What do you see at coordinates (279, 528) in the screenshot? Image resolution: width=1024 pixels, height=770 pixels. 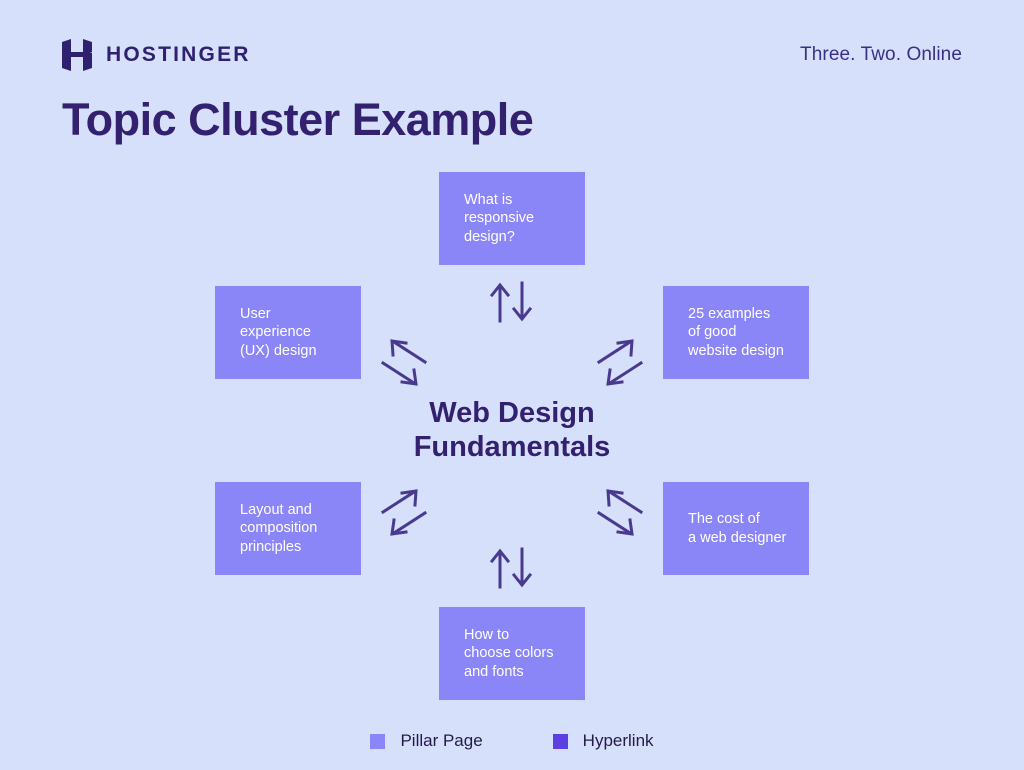 I see `cluster-node-label: Layout and composition principles` at bounding box center [279, 528].